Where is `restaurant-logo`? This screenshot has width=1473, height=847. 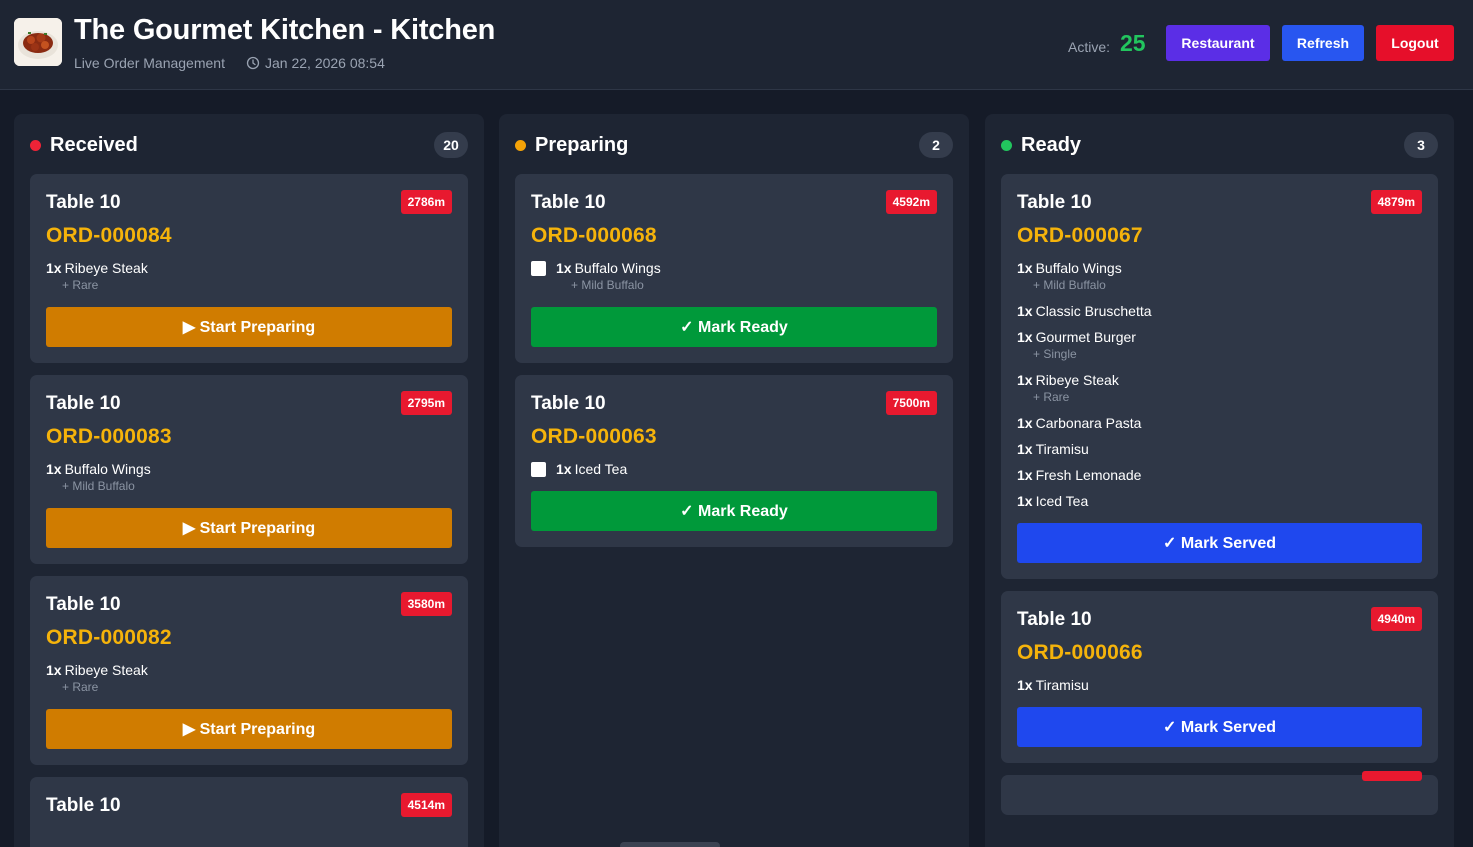 restaurant-logo is located at coordinates (38, 42).